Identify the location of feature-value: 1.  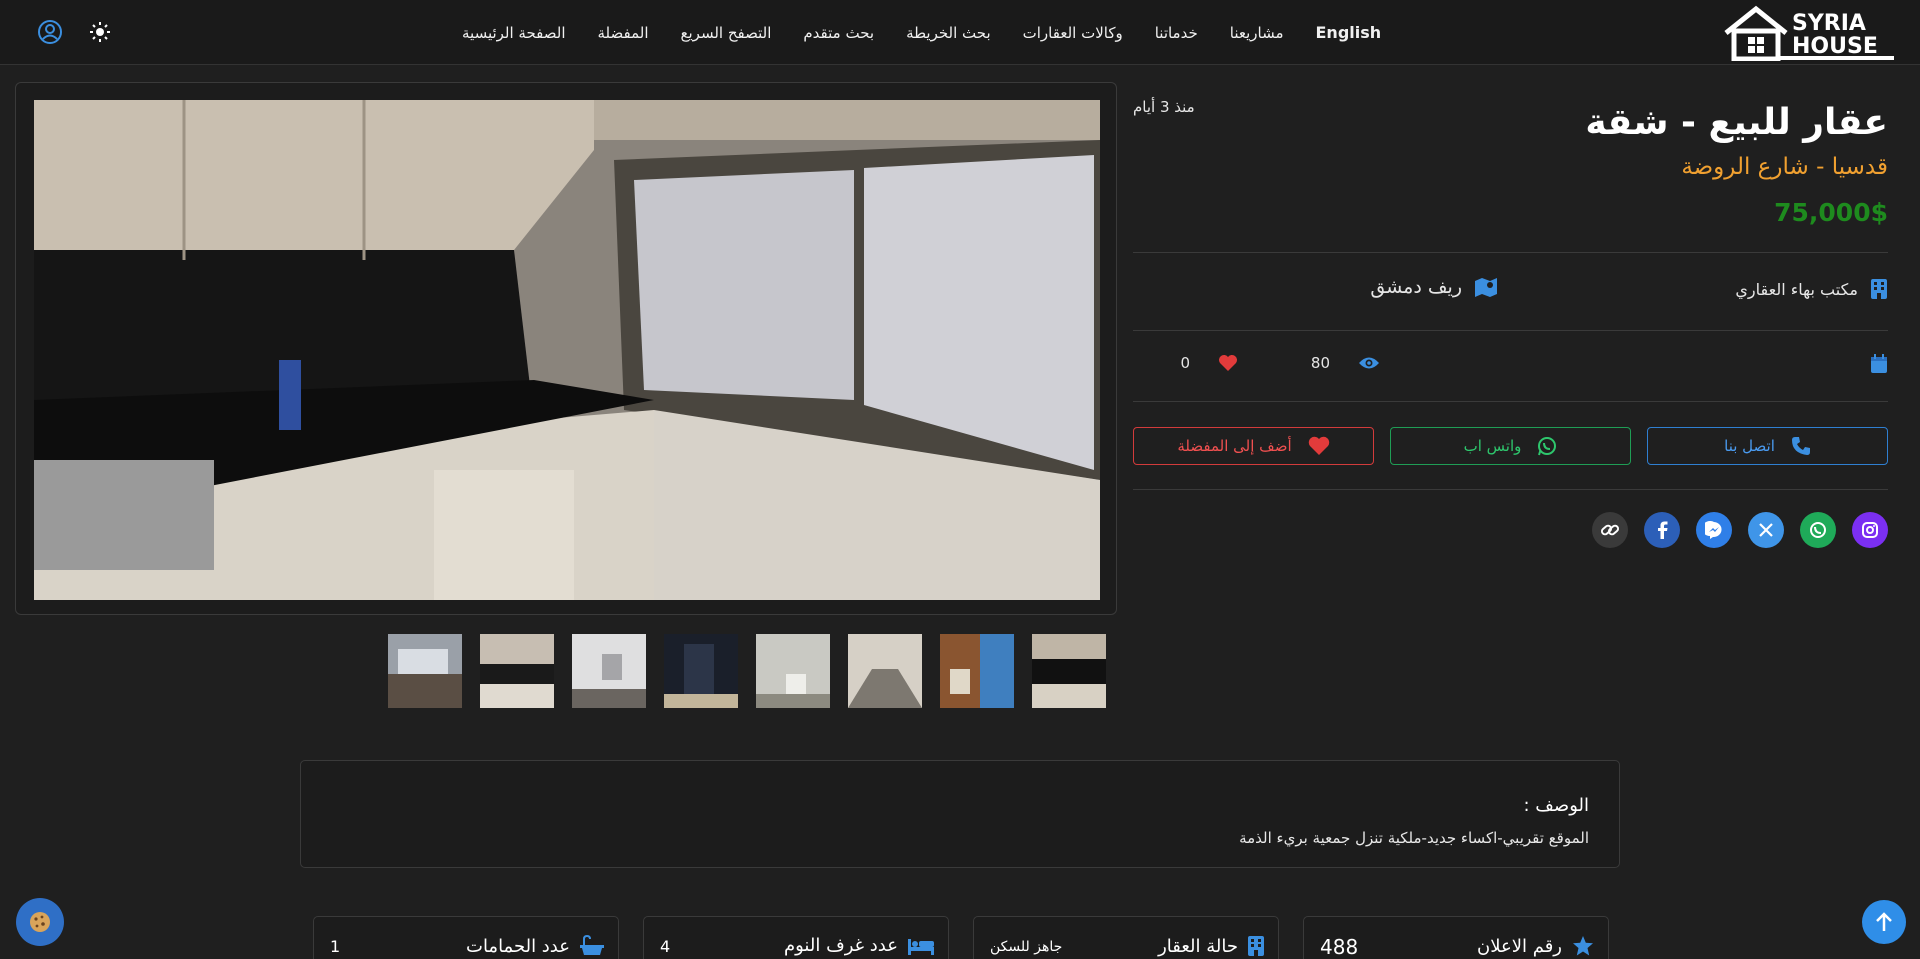
(335, 946).